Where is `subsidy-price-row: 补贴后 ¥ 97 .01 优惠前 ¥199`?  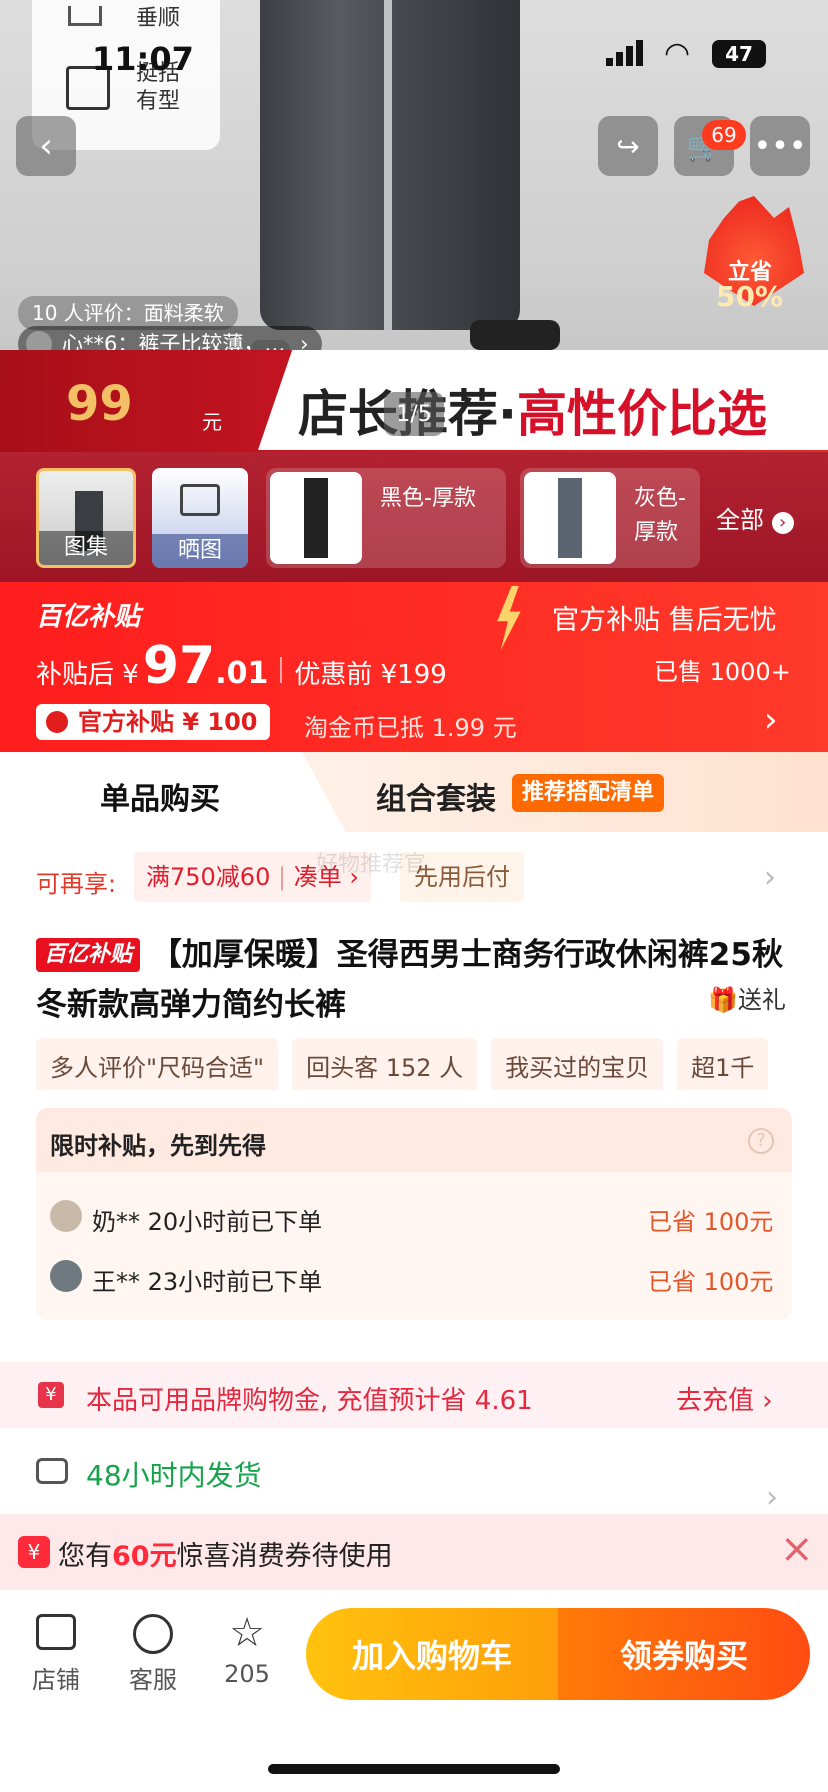
subsidy-price-row: 补贴后 ¥ 97 .01 优惠前 ¥199 is located at coordinates (241, 666).